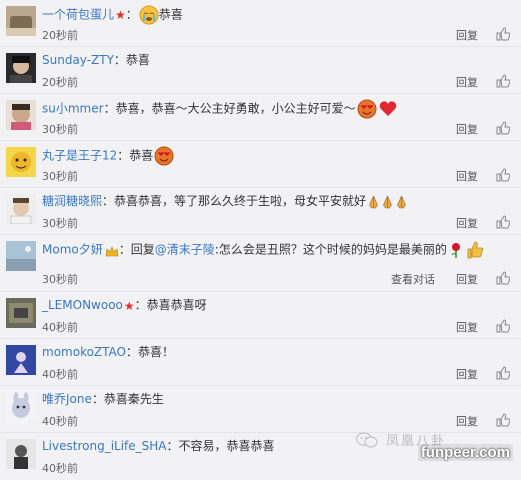 Image resolution: width=521 pixels, height=480 pixels. What do you see at coordinates (72, 201) in the screenshot?
I see `username-link: 糖润糖晓熙` at bounding box center [72, 201].